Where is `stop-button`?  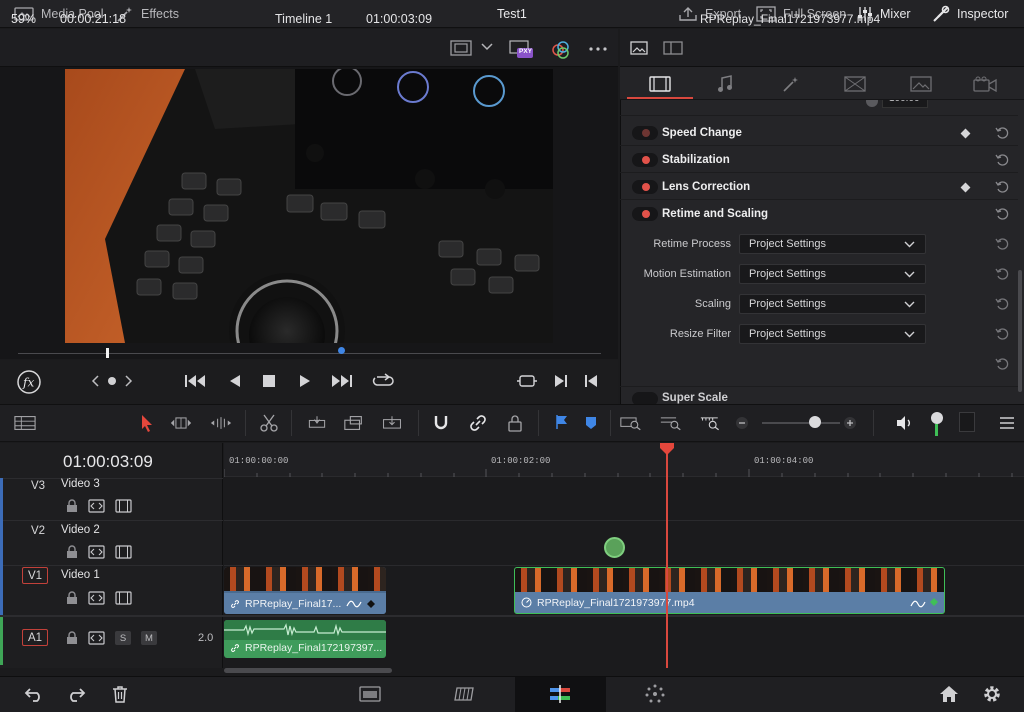 stop-button is located at coordinates (269, 381).